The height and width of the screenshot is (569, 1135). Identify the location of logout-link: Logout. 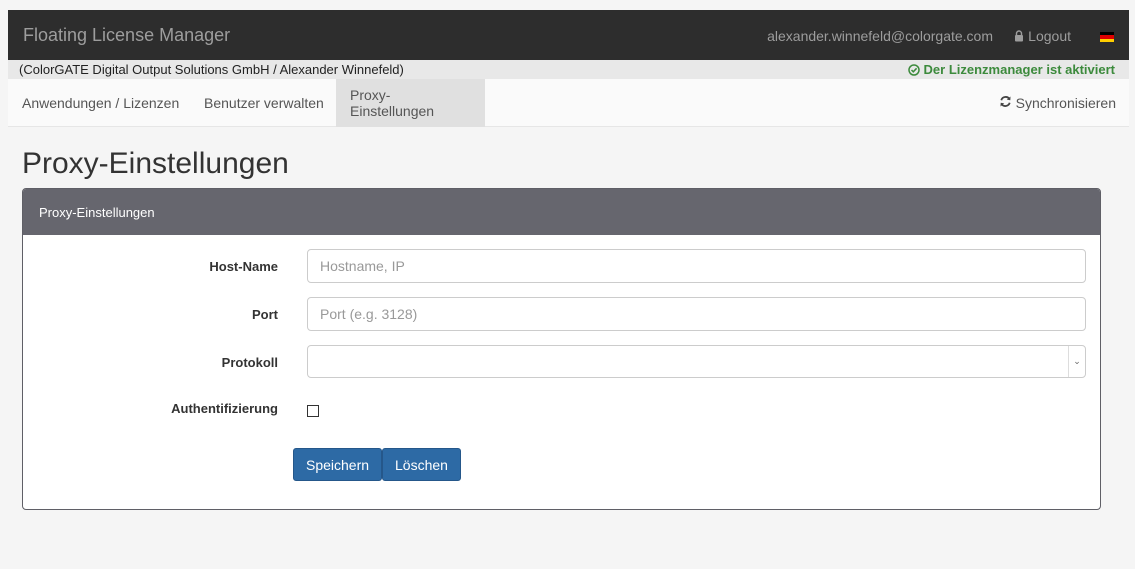
(1042, 36).